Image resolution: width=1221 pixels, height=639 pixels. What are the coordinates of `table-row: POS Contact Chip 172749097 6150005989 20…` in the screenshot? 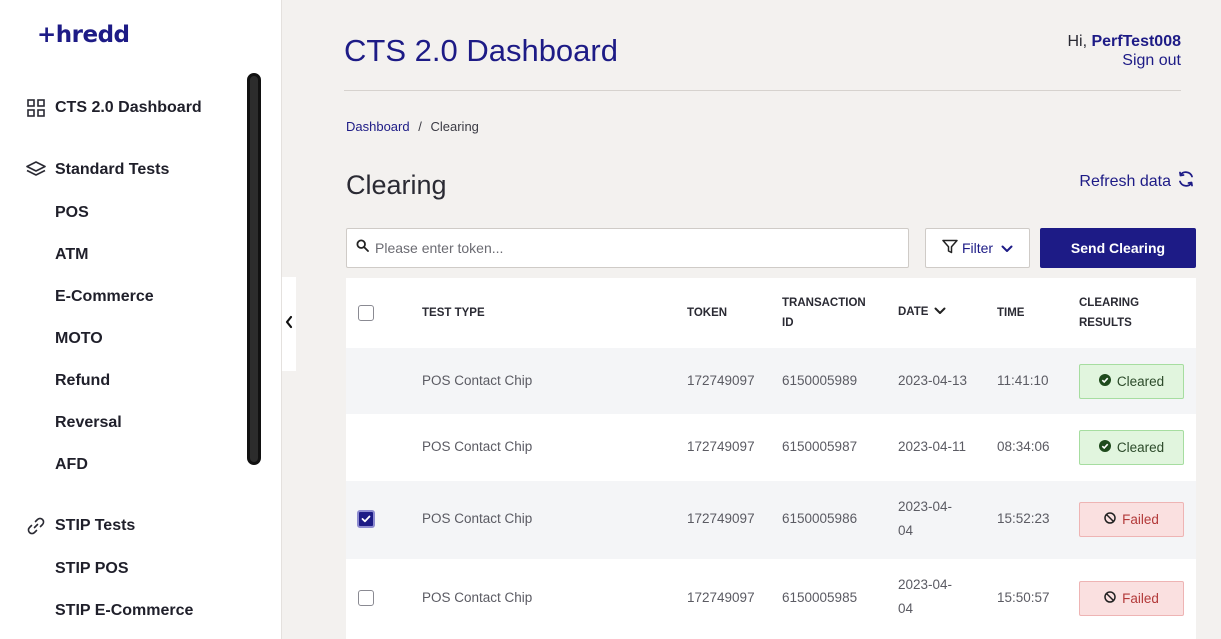 It's located at (771, 381).